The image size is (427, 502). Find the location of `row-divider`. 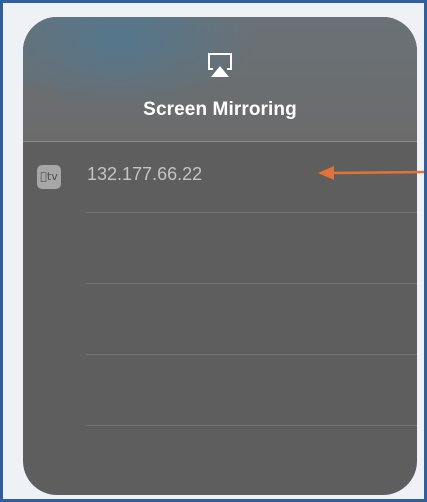

row-divider is located at coordinates (251, 425).